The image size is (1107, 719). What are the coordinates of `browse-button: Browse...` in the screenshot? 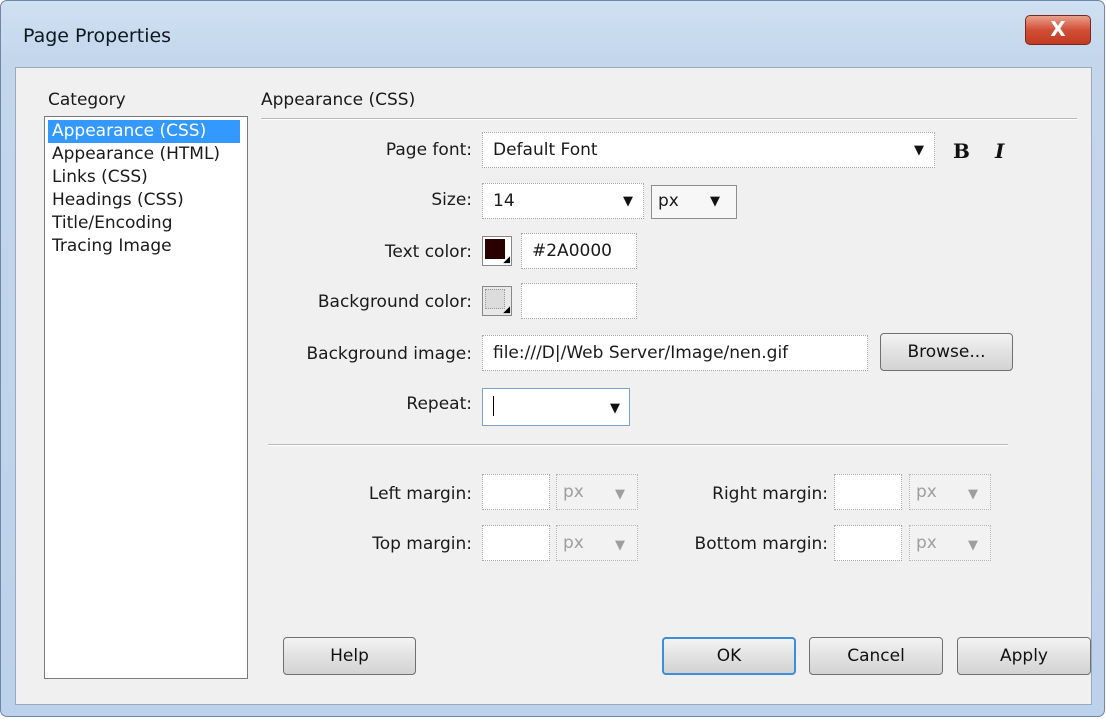 It's located at (946, 352).